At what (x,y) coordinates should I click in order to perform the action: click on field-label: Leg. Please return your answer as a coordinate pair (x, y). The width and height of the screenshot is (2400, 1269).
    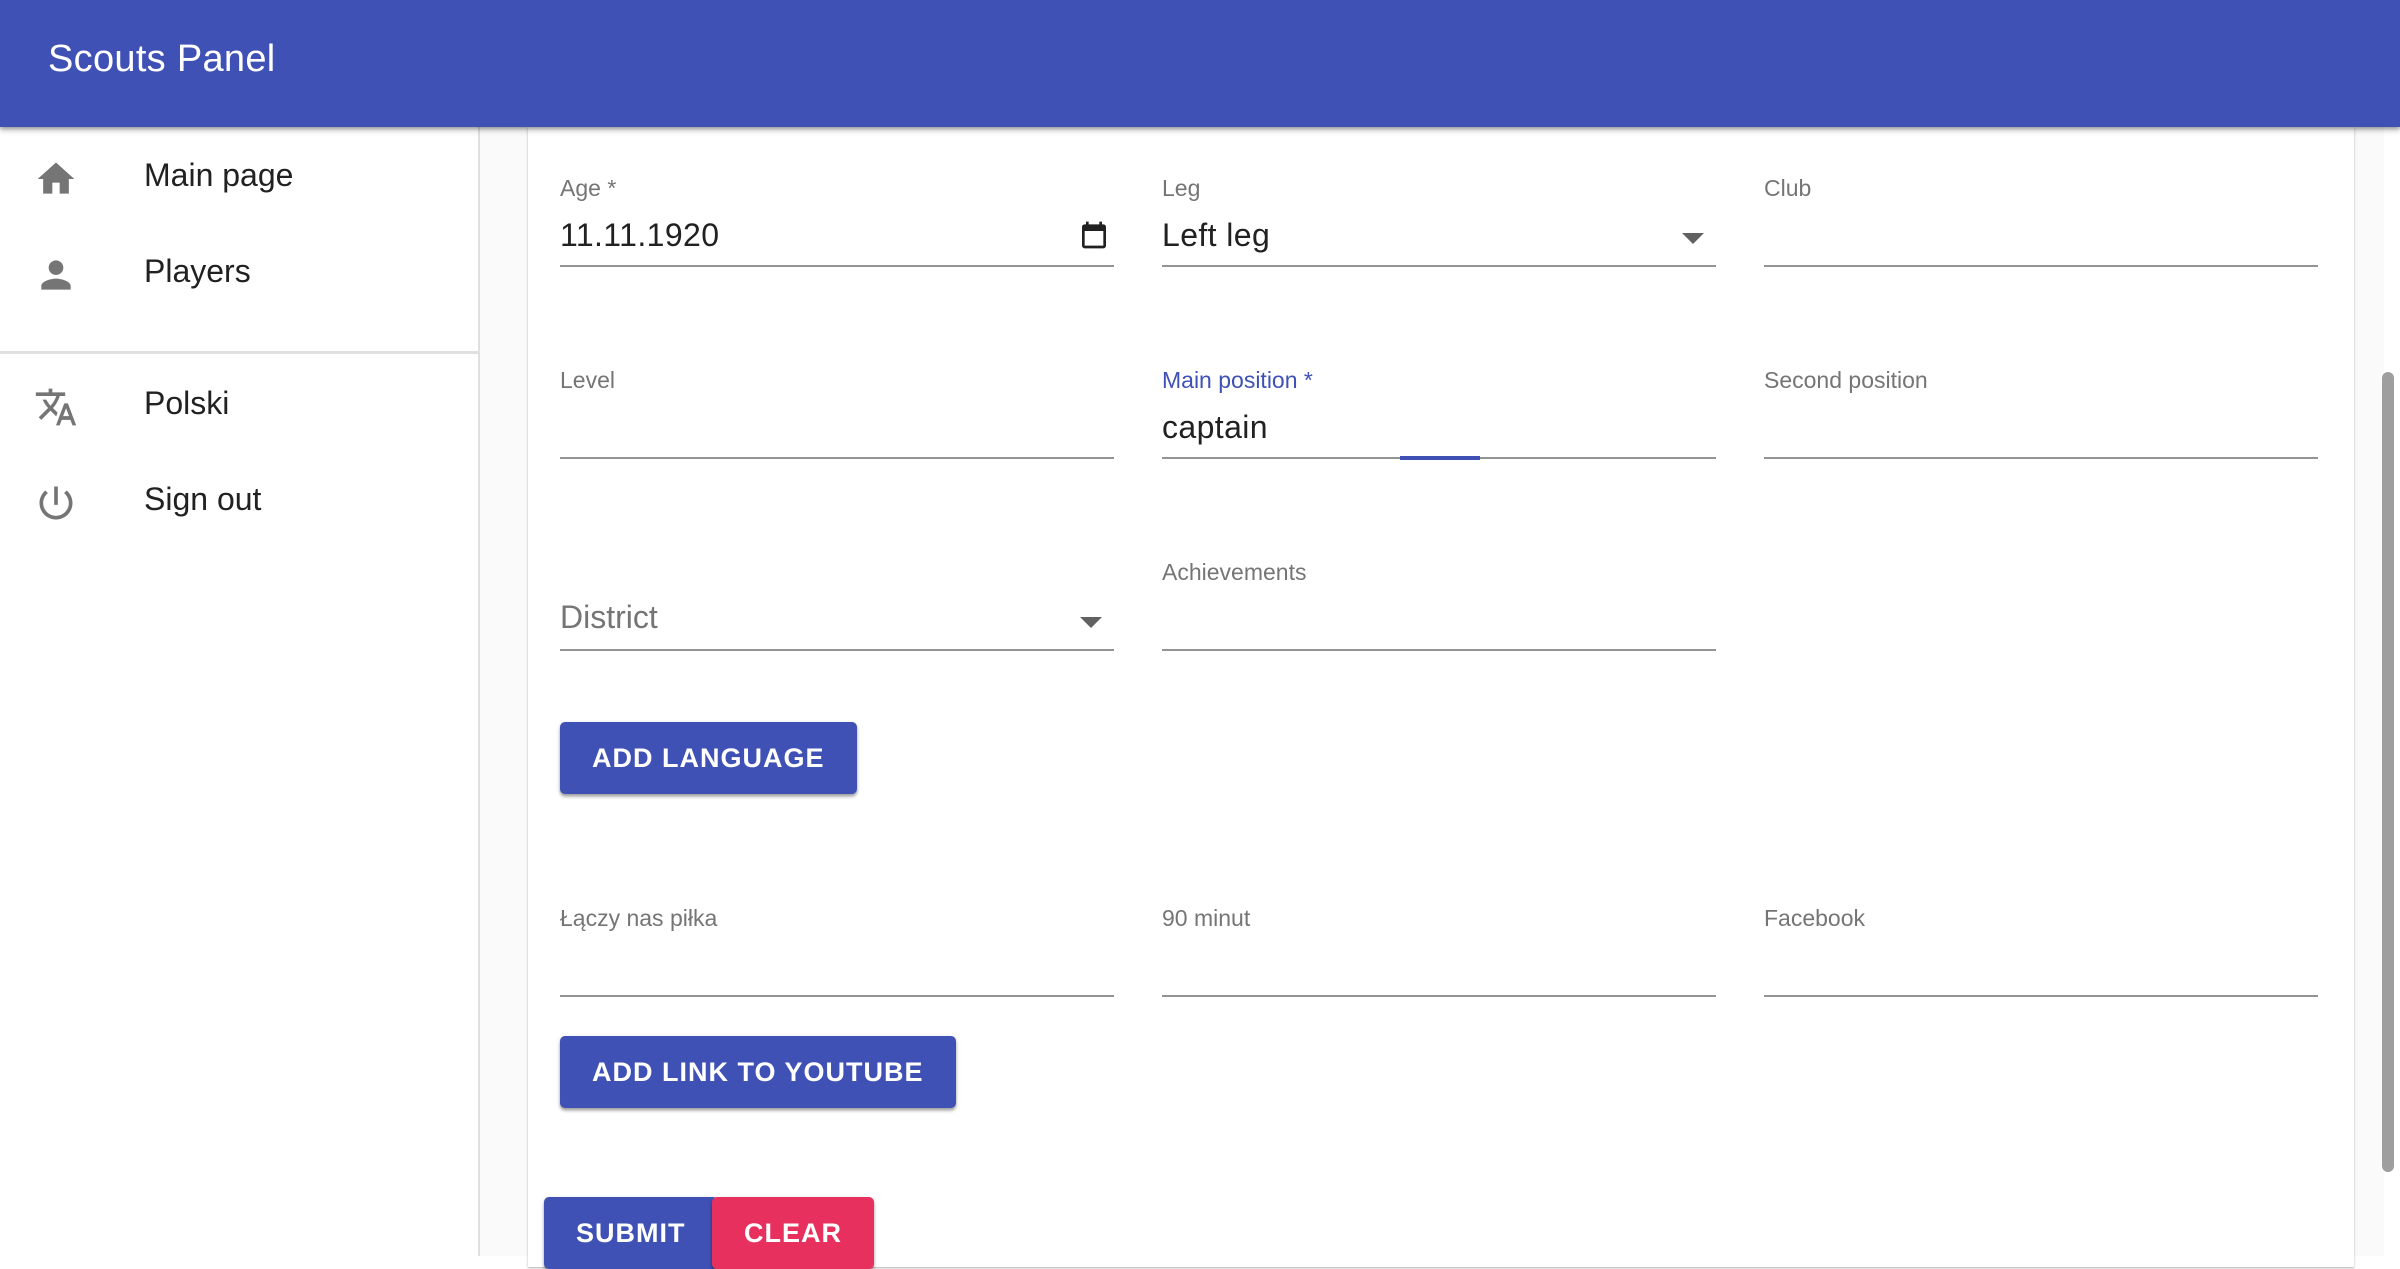
    Looking at the image, I should click on (1181, 188).